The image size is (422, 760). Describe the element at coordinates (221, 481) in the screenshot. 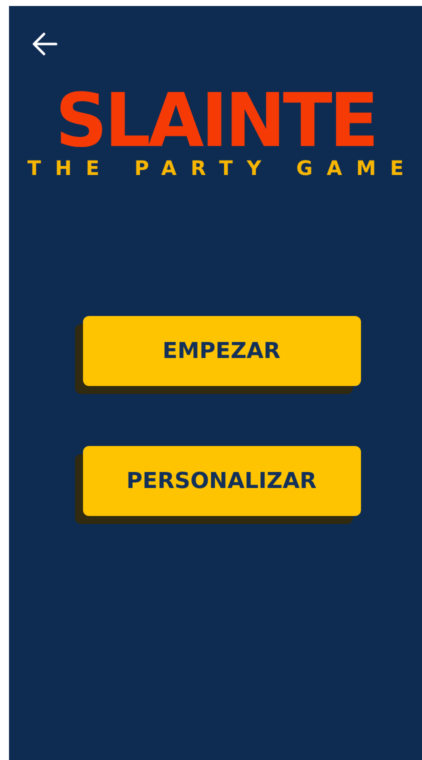

I see `menu-button: PERSONALIZAR` at that location.